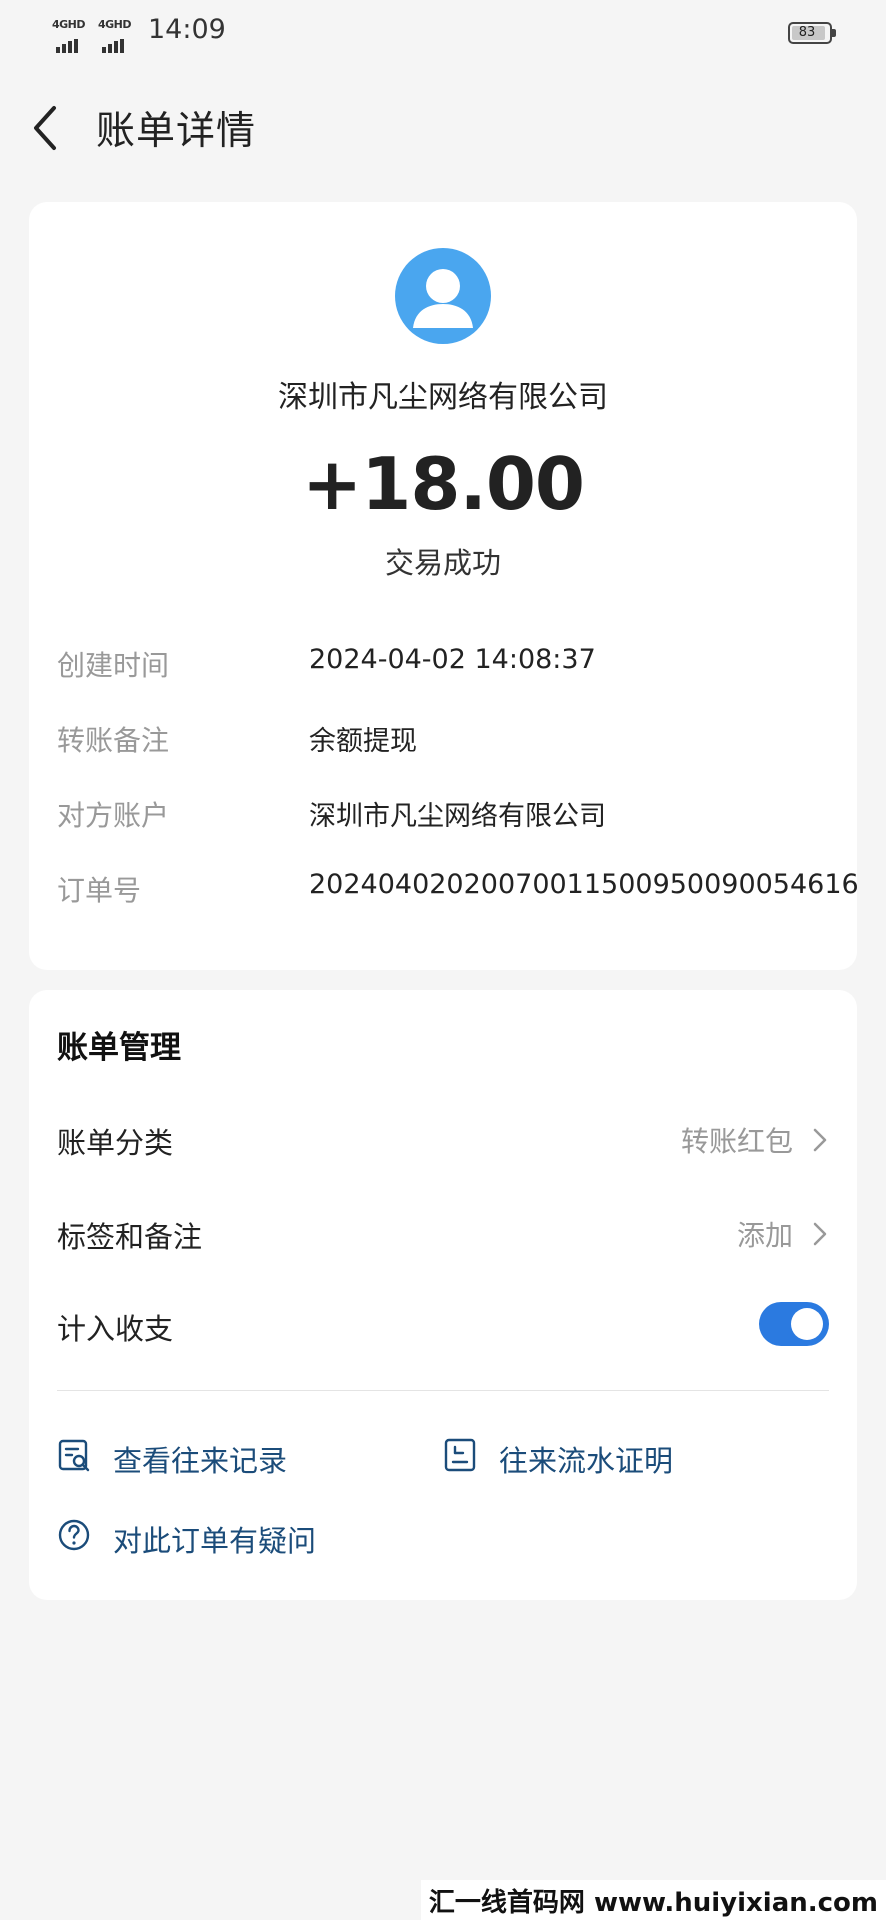 Image resolution: width=886 pixels, height=1920 pixels. I want to click on order-question-label: 对此订单有疑问, so click(215, 1541).